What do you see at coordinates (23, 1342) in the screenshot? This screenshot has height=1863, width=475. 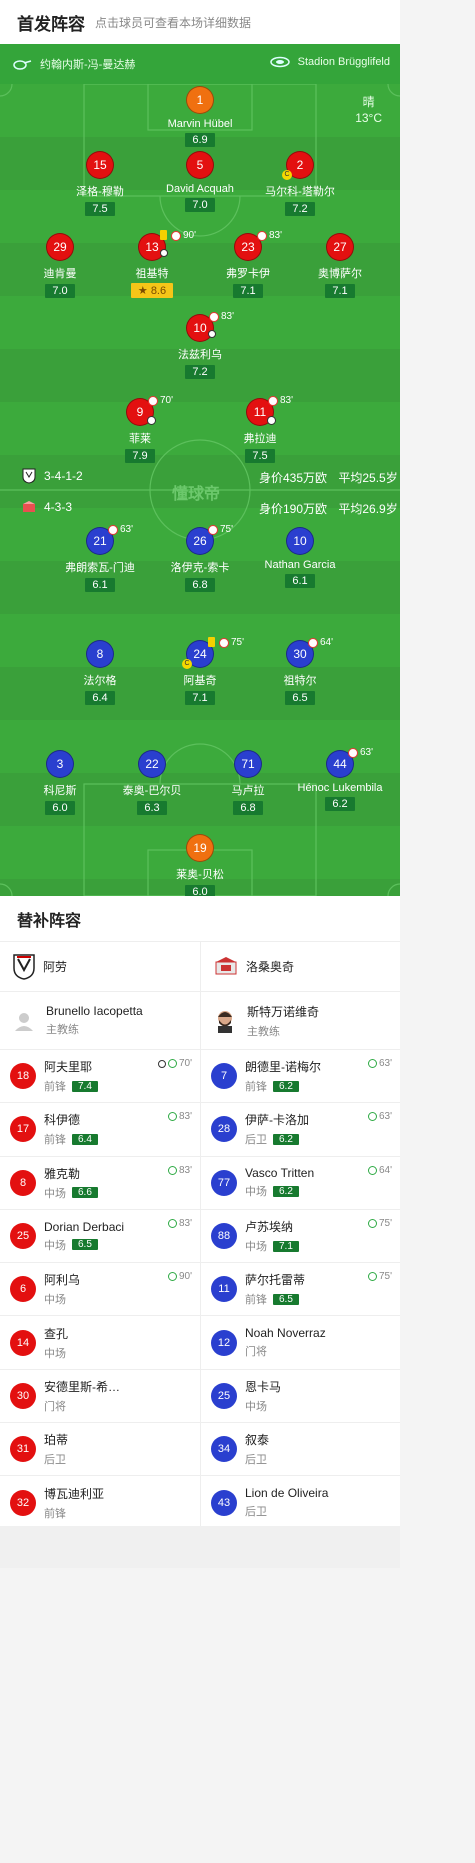 I see `sub-number: 14` at bounding box center [23, 1342].